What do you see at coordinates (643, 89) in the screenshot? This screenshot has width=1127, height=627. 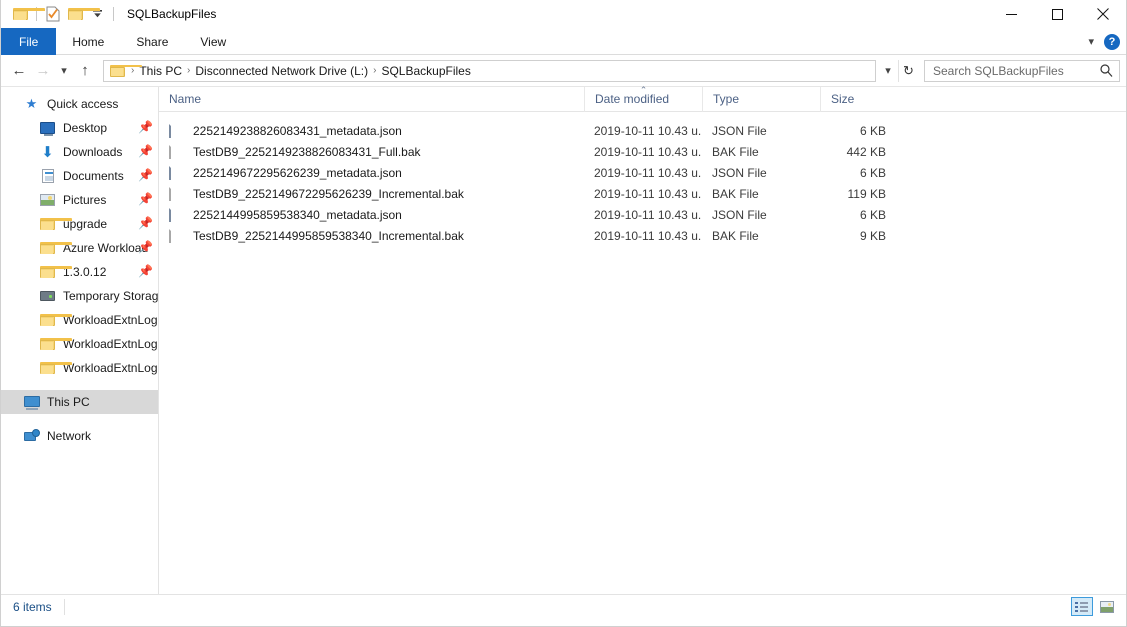 I see `sort-ascending-icon: ⌃` at bounding box center [643, 89].